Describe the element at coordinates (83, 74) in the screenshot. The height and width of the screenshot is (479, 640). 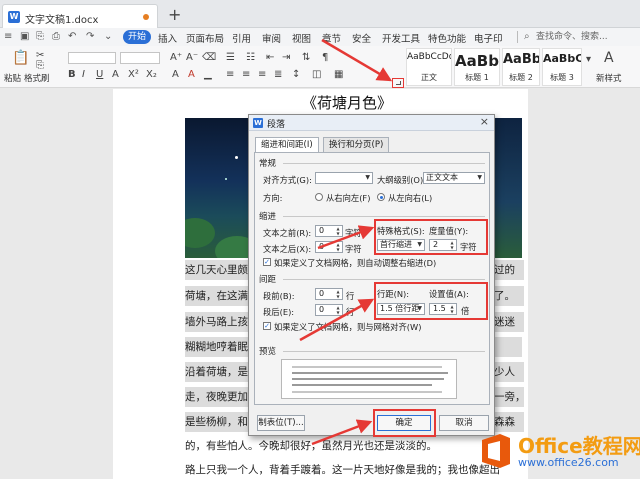
I see `italic-icon: I` at that location.